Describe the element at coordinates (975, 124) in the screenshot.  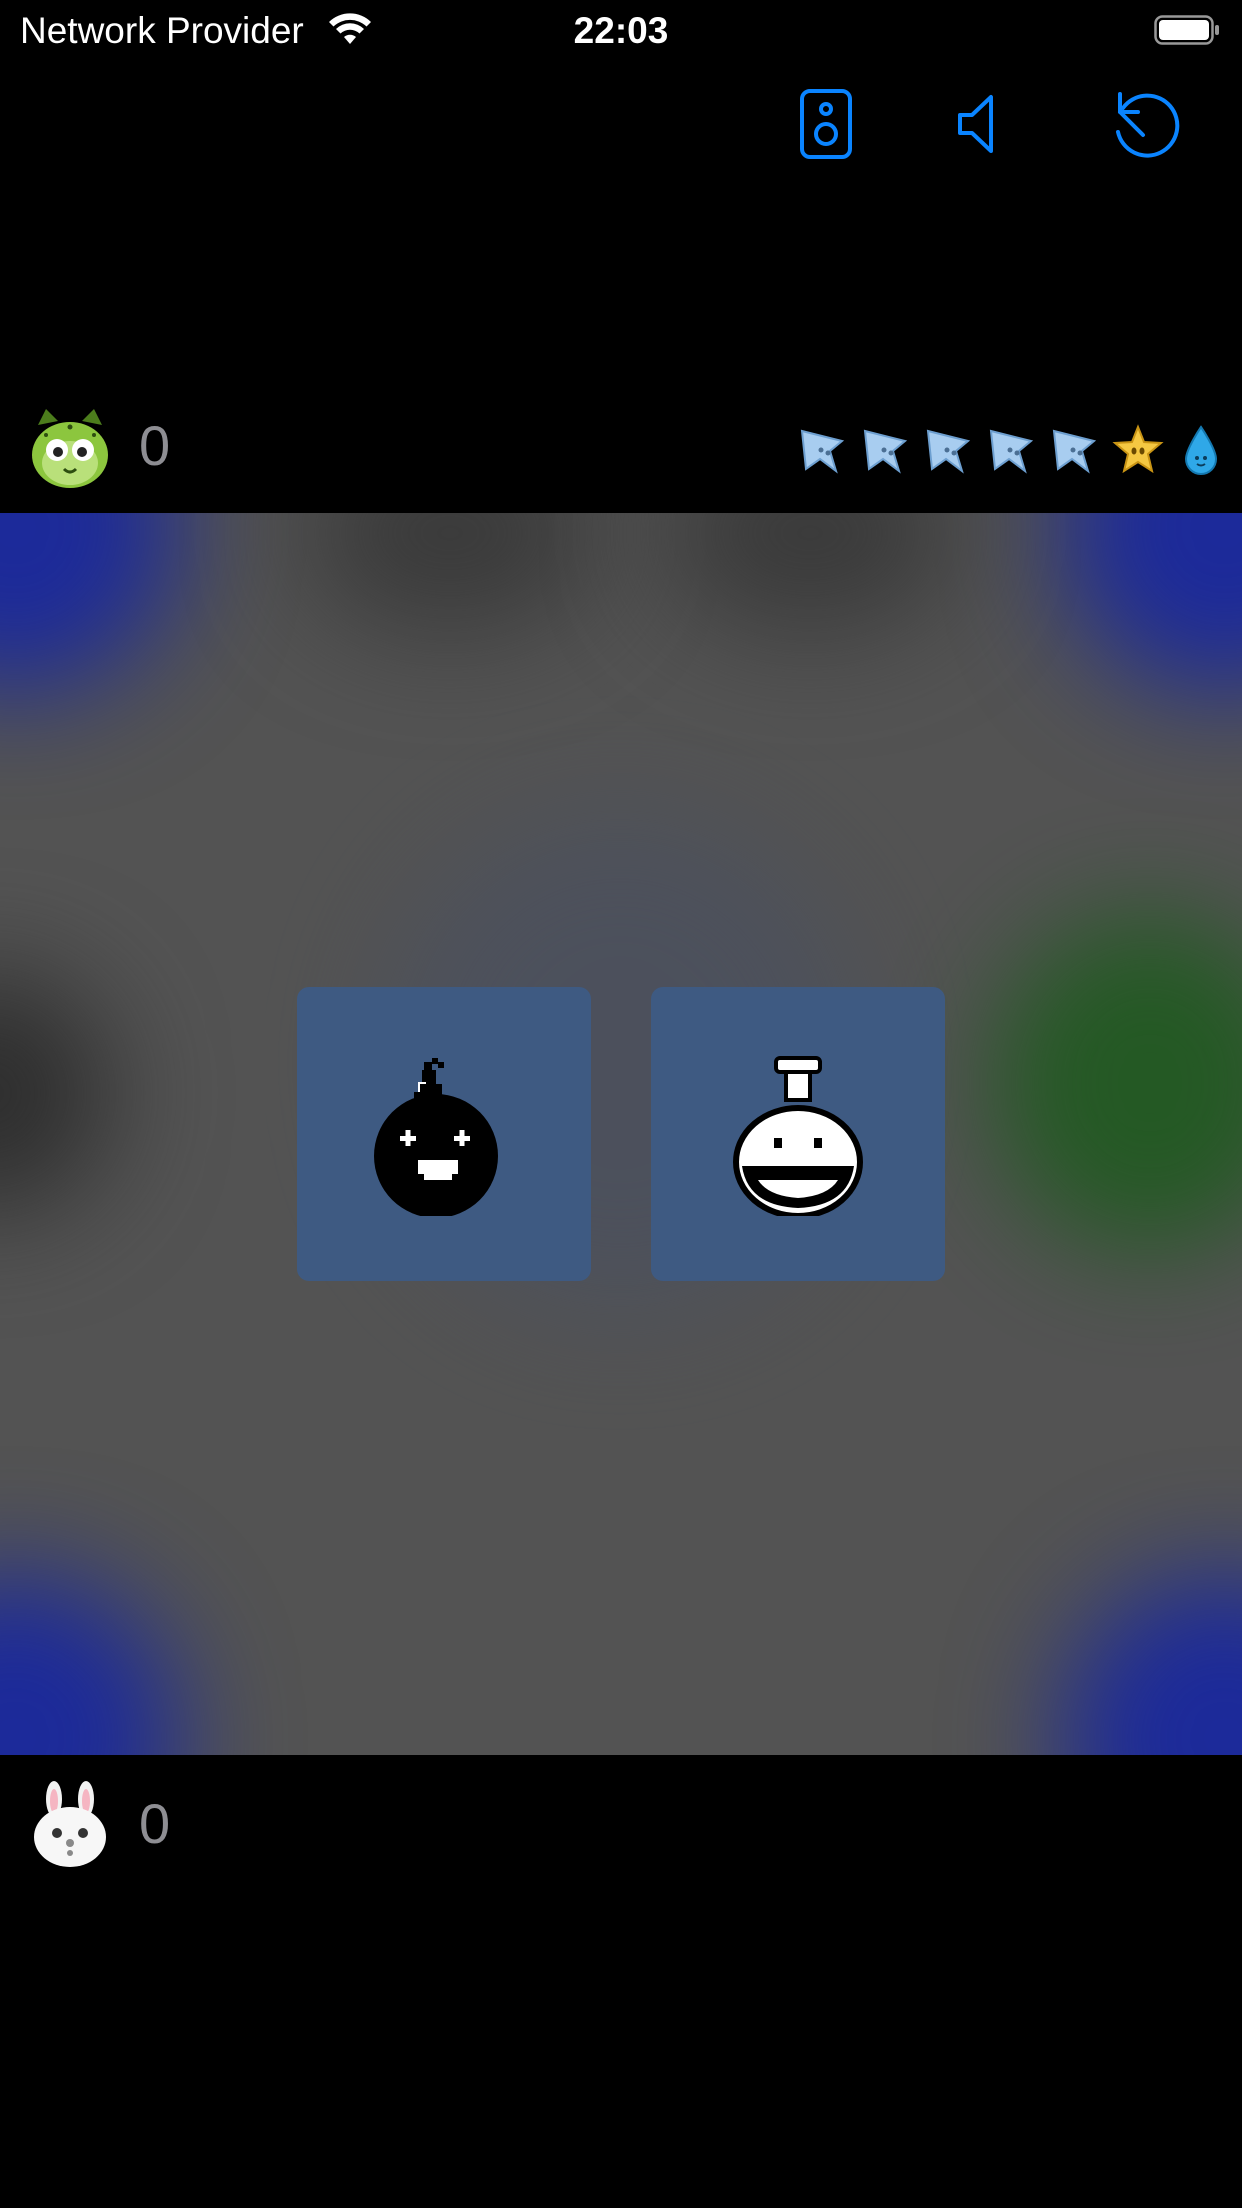
I see `volume-icon` at that location.